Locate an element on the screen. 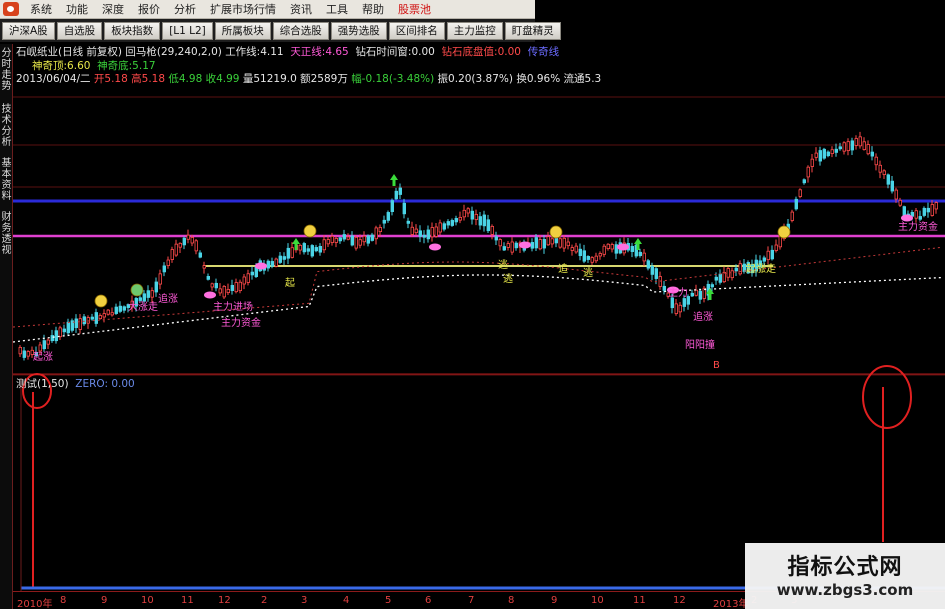  menu-news: 资讯 is located at coordinates (301, 9).